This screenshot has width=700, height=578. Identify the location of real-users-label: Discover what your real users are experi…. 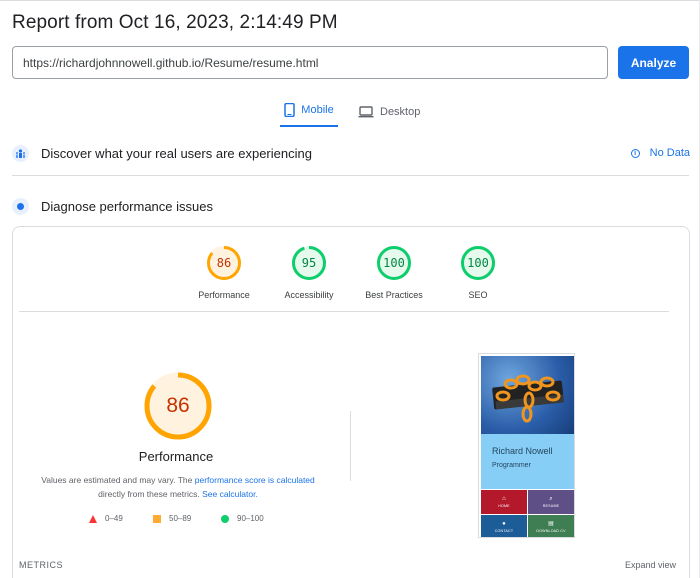
(176, 153).